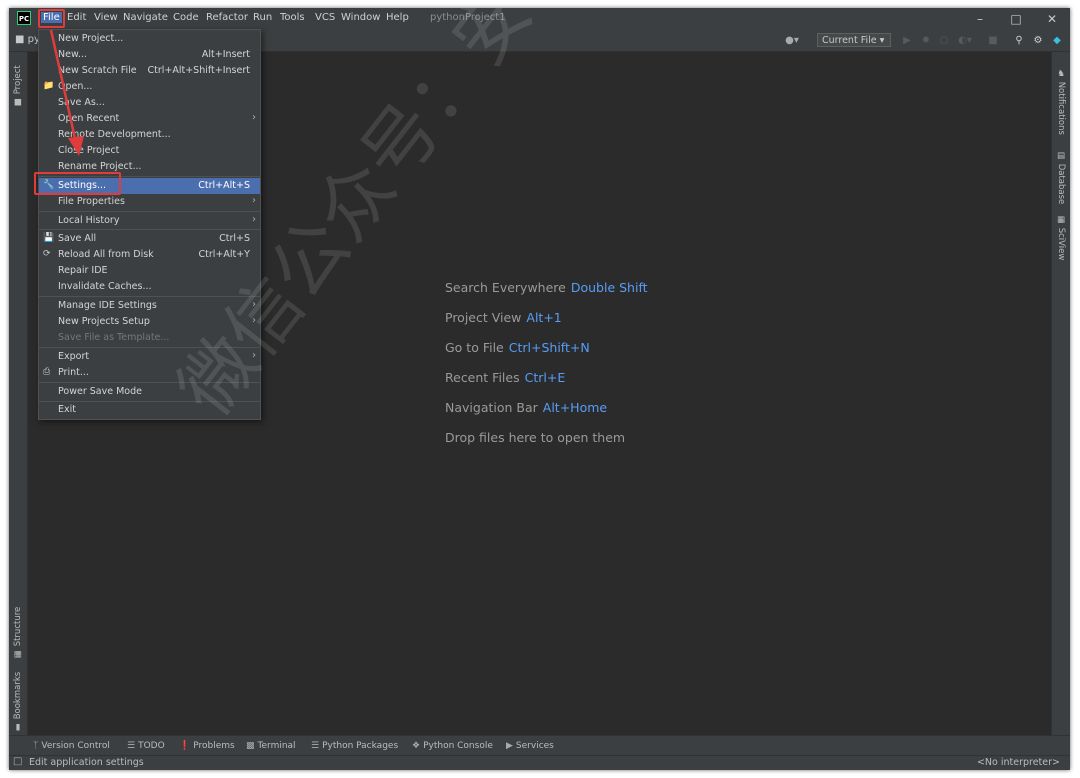 This screenshot has width=1080, height=778. Describe the element at coordinates (63, 86) in the screenshot. I see `arrow-shaft` at that location.